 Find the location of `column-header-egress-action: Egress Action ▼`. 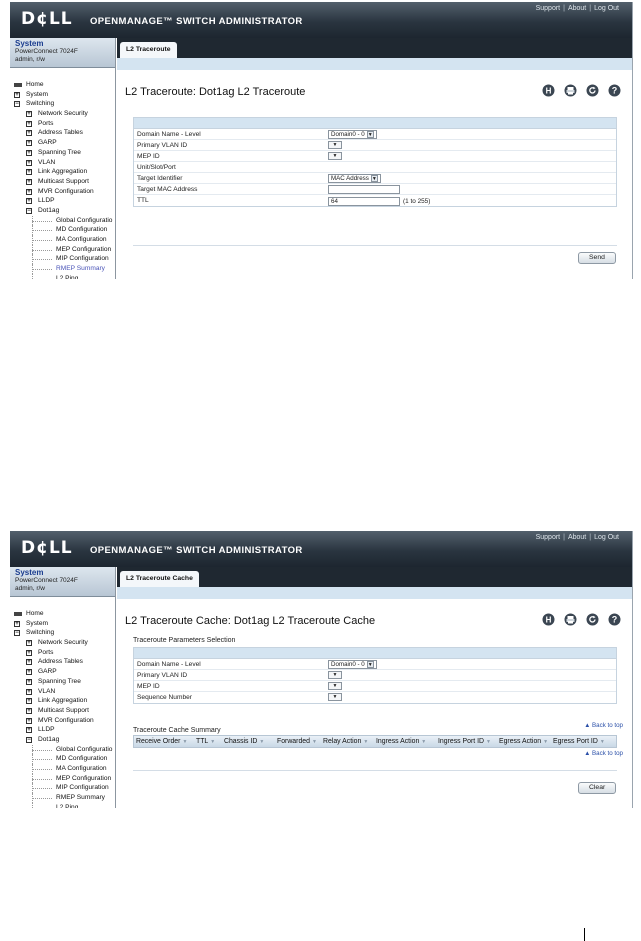

column-header-egress-action: Egress Action ▼ is located at coordinates (524, 741).